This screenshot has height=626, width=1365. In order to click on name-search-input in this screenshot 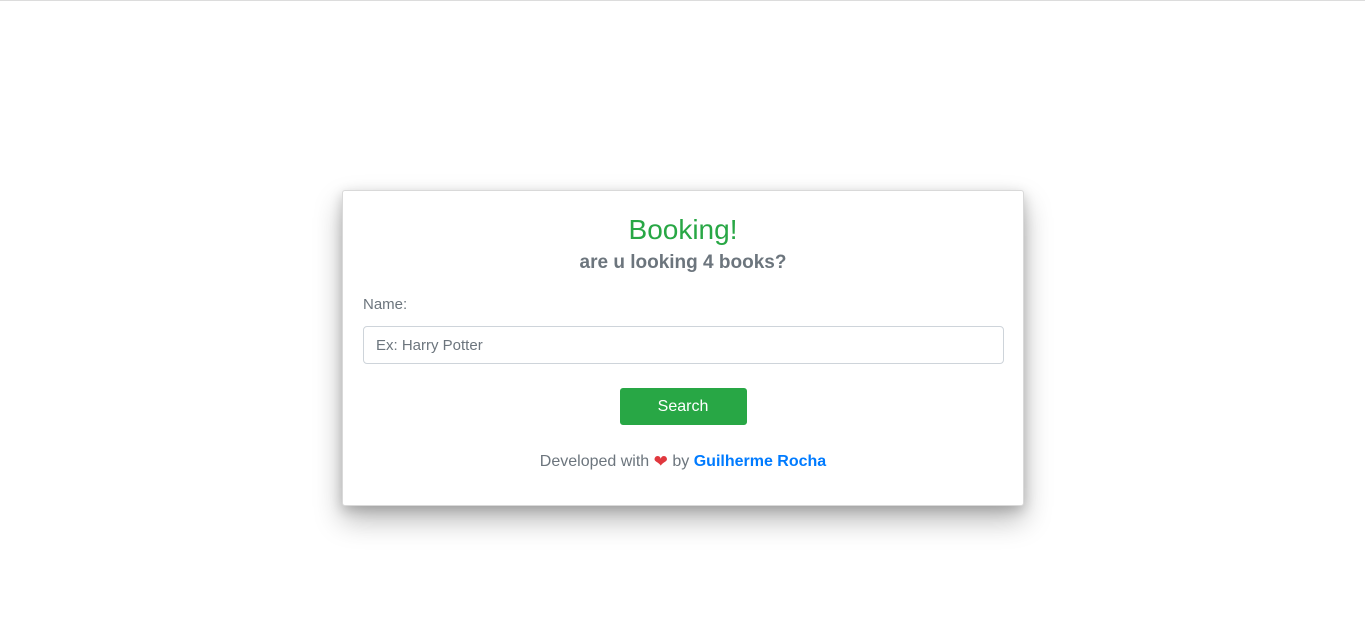, I will do `click(683, 345)`.